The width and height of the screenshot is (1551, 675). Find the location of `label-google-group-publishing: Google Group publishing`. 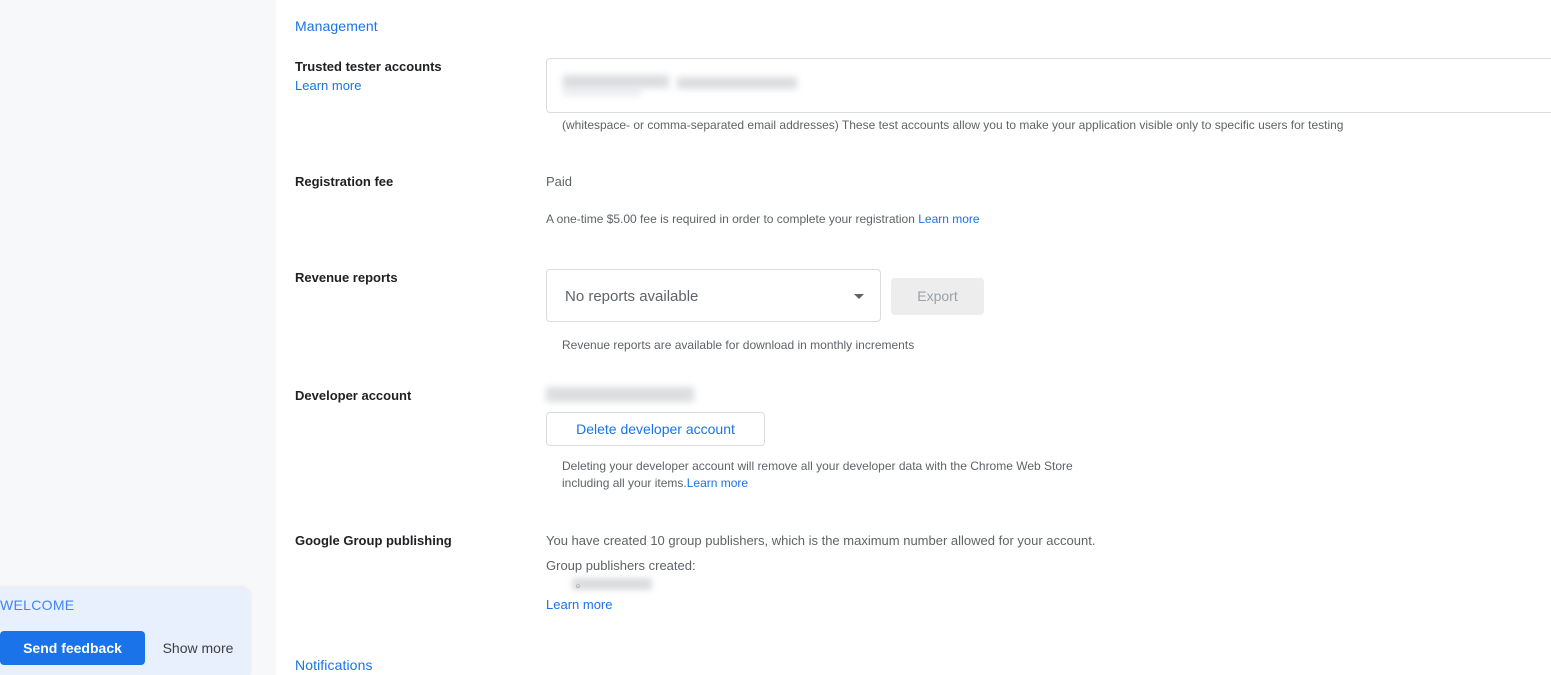

label-google-group-publishing: Google Group publishing is located at coordinates (373, 540).